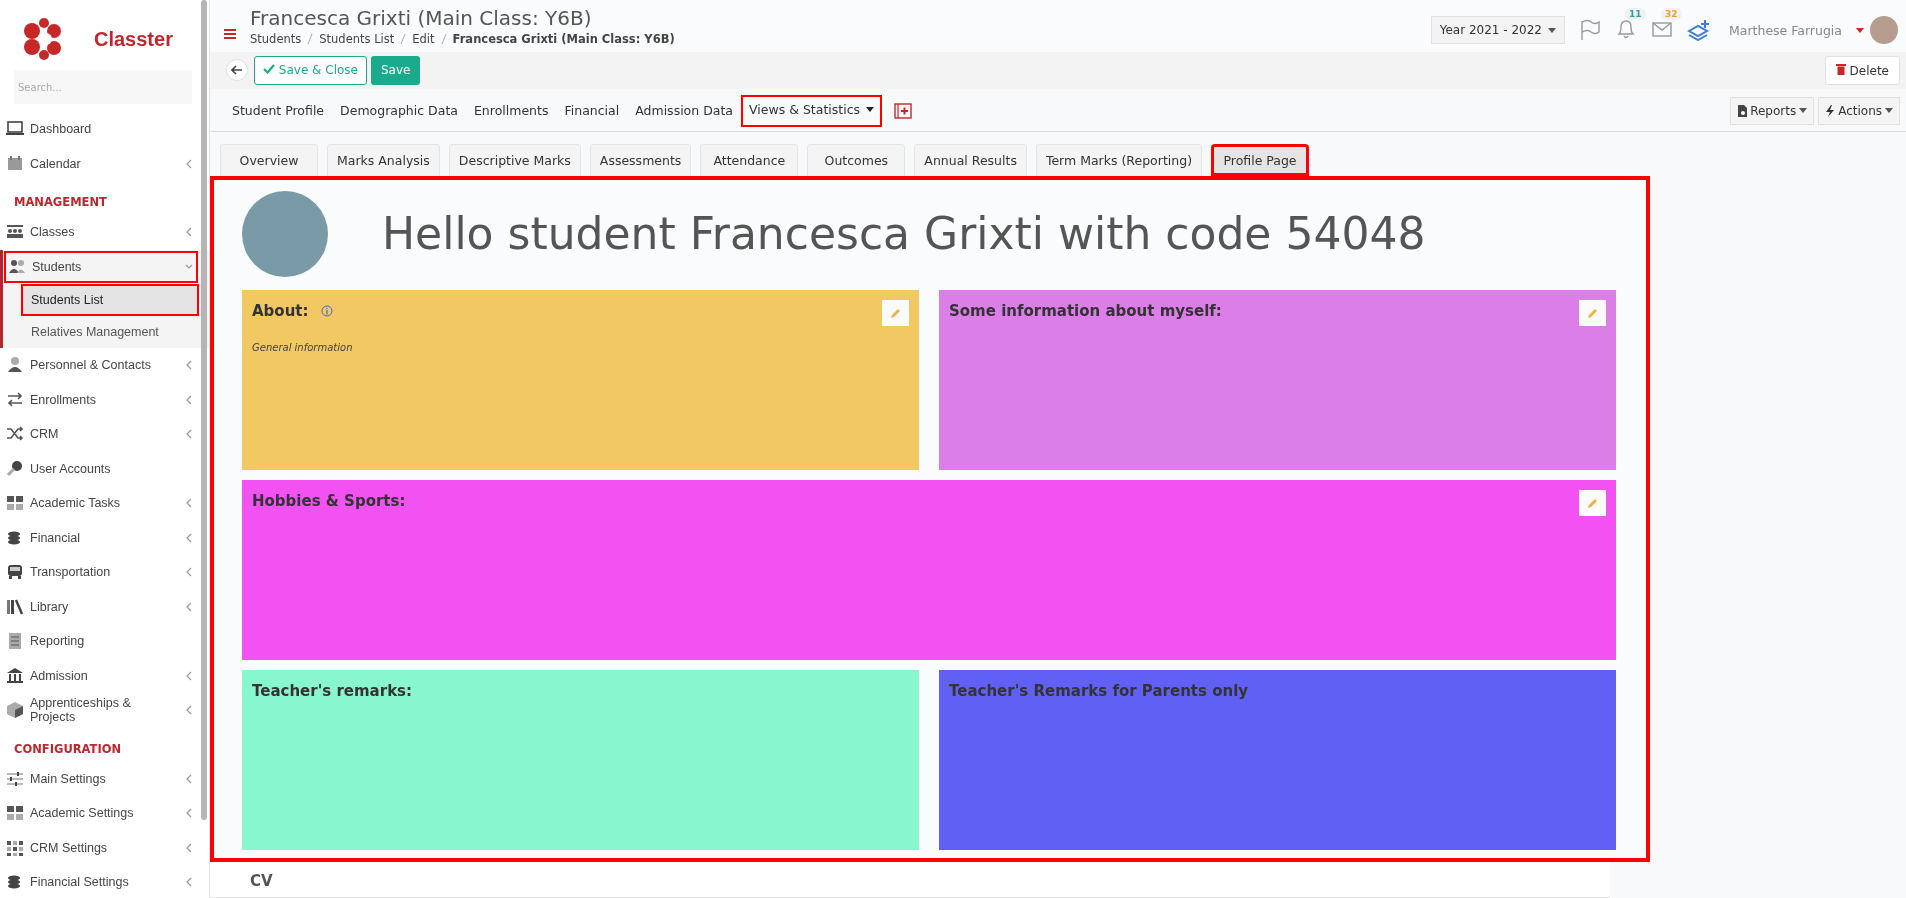 The image size is (1906, 898). I want to click on sidebar-item: CRM Settings, so click(99, 847).